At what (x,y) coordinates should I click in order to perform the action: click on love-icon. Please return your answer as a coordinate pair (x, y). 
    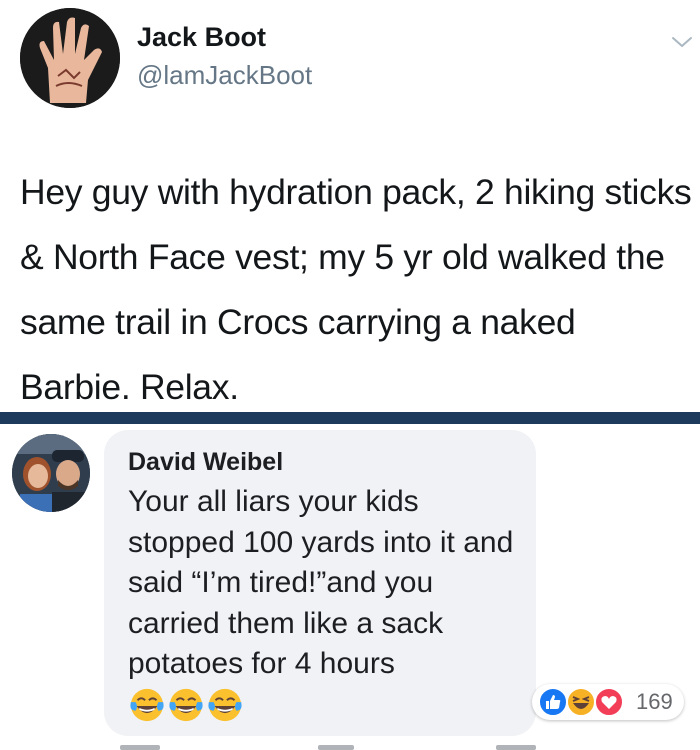
    Looking at the image, I should click on (609, 702).